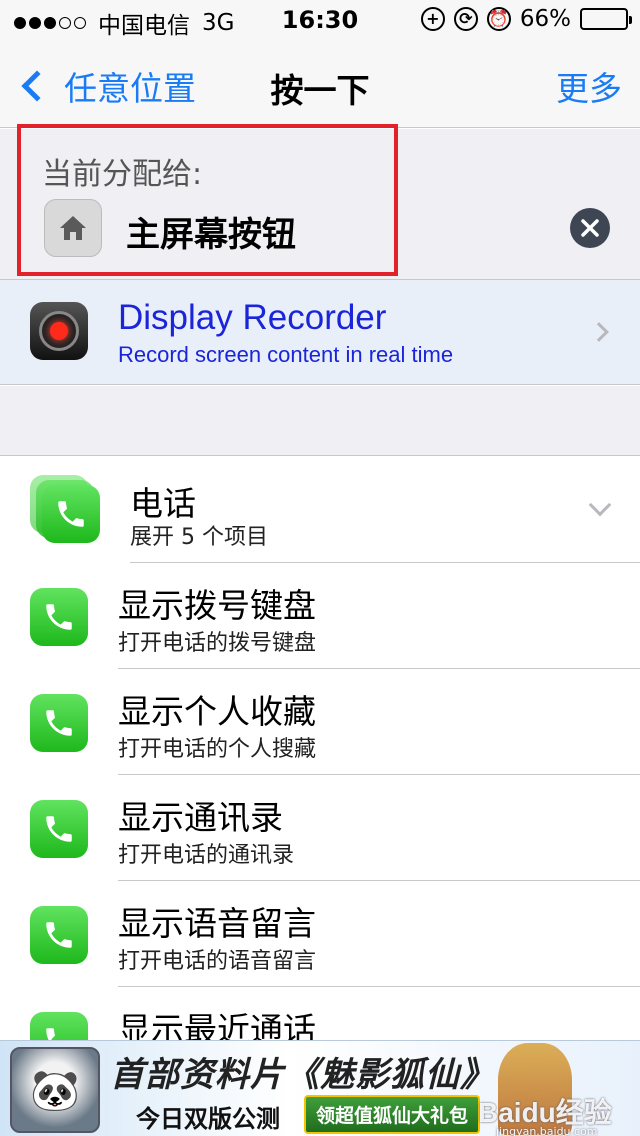 This screenshot has height=1136, width=640. I want to click on phone-group-row: 电话 展开 5 个项目, so click(320, 510).